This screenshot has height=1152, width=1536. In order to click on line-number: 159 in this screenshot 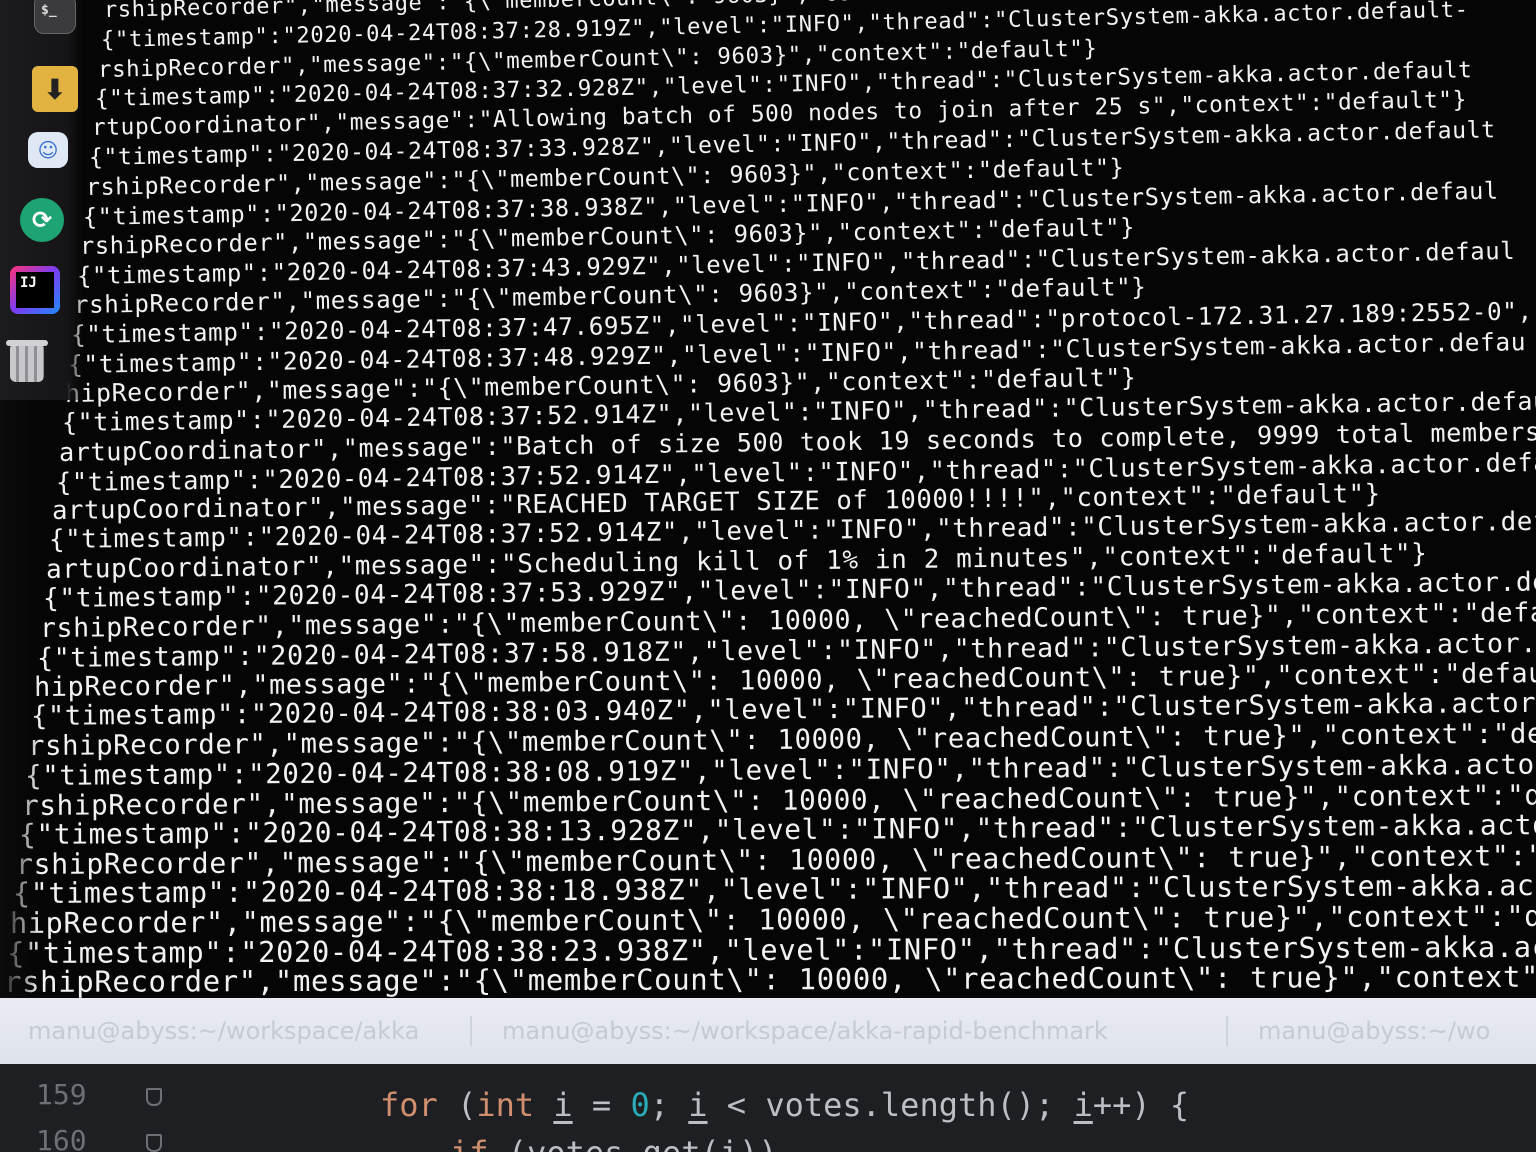, I will do `click(61, 1094)`.